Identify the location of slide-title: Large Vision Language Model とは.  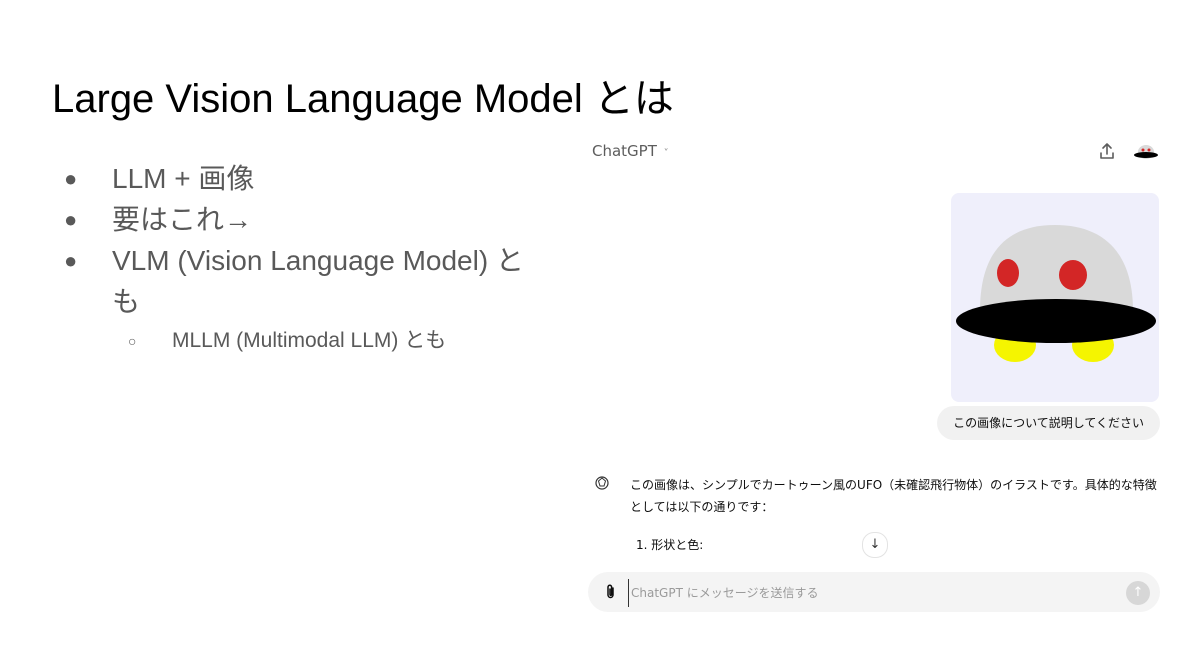
(363, 99).